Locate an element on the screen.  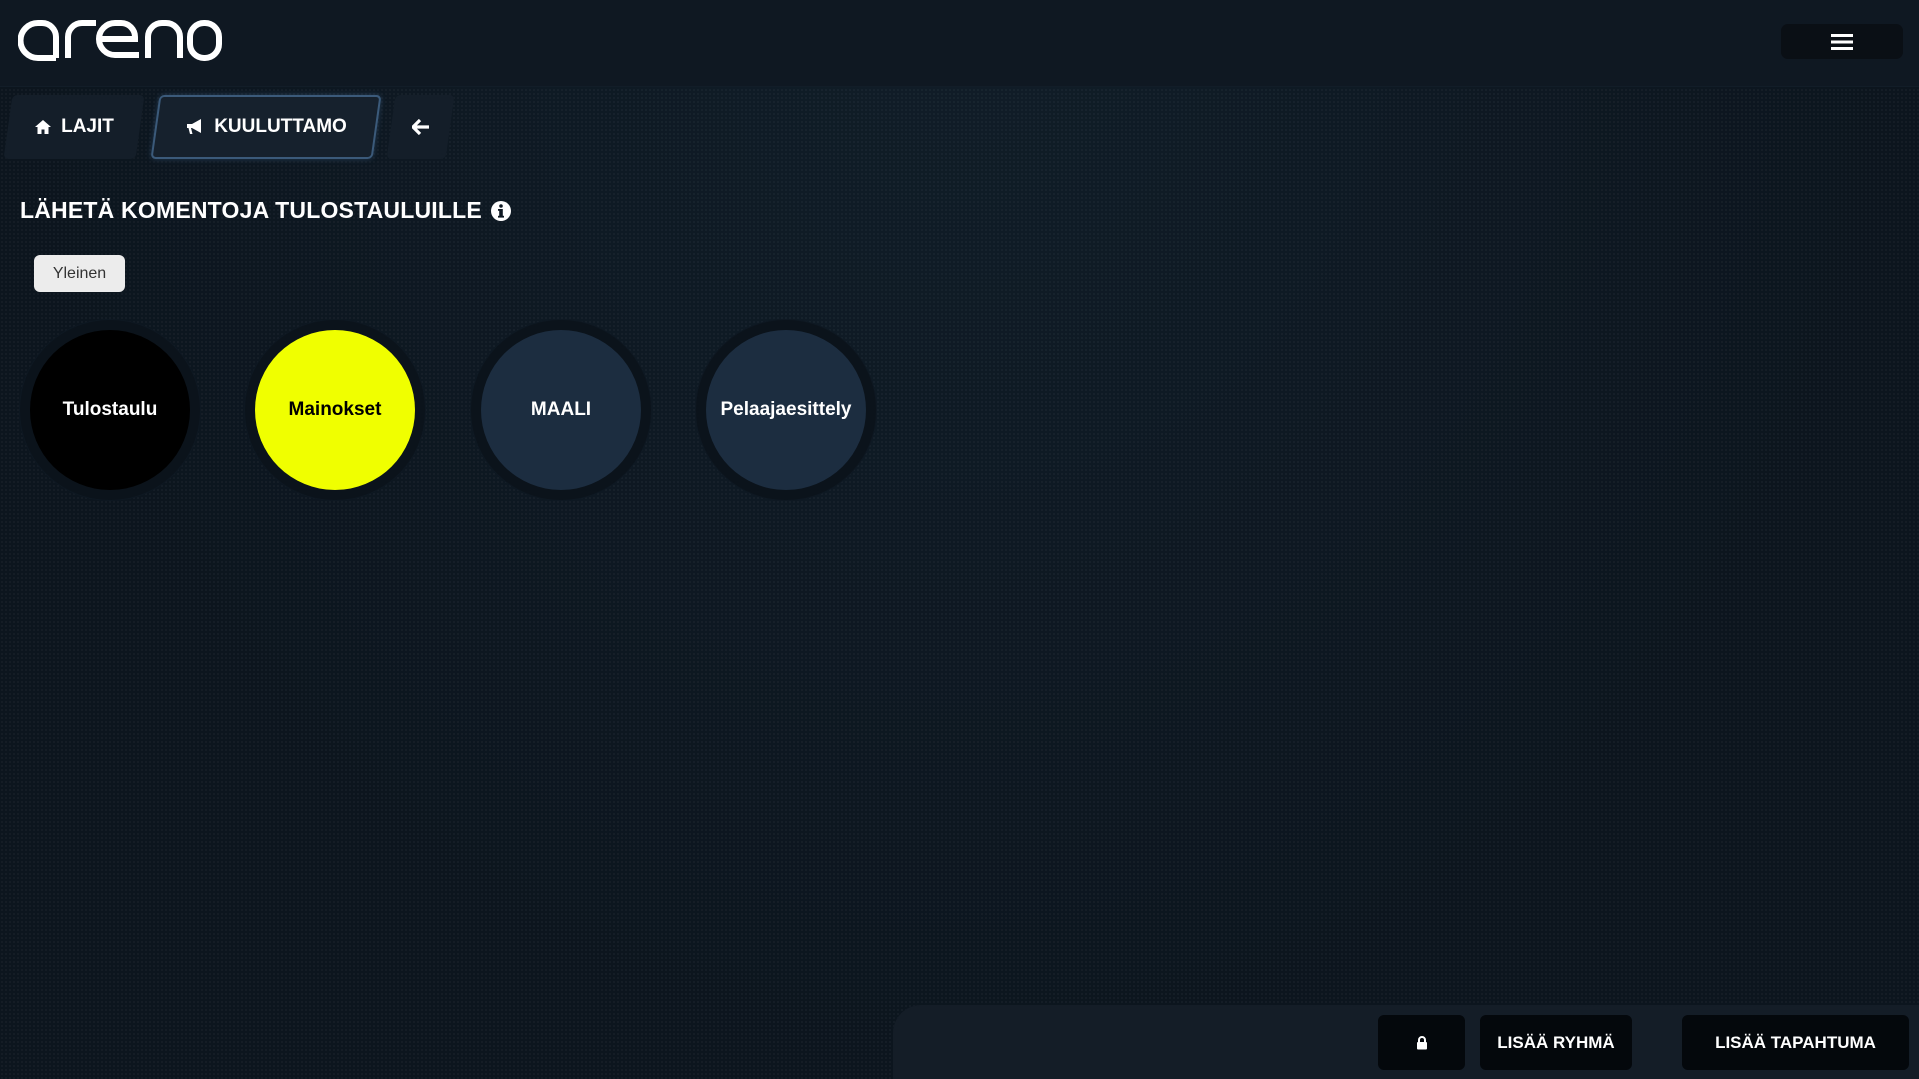
command-item: Tulostaulu is located at coordinates (110, 410).